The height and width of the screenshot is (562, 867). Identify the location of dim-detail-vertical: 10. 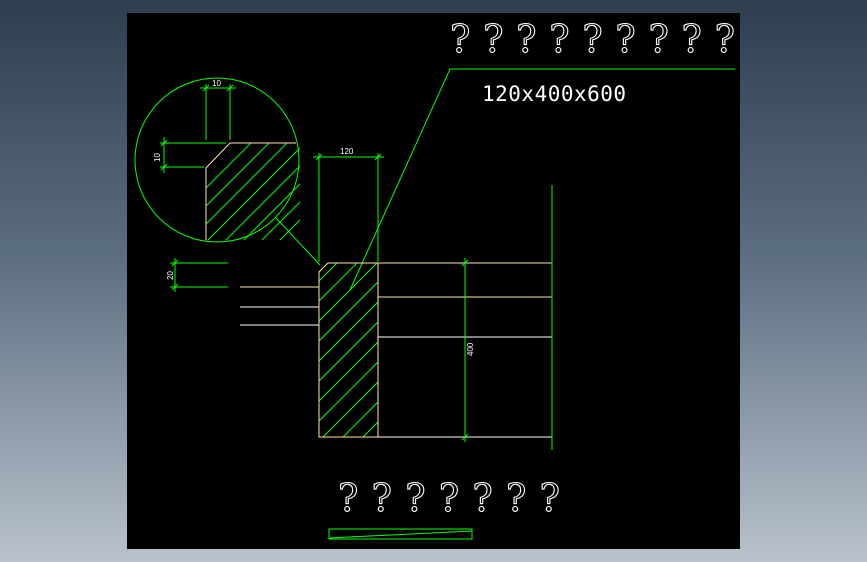
(157, 157).